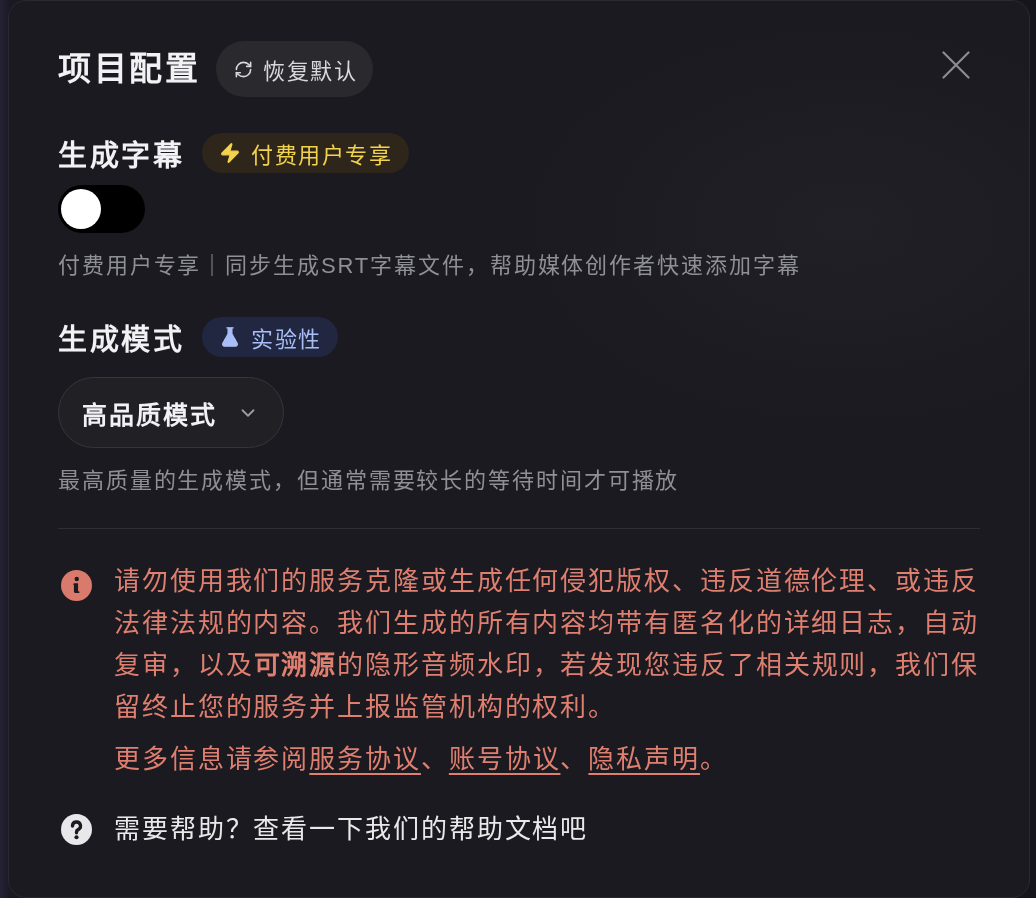 Image resolution: width=1036 pixels, height=898 pixels. Describe the element at coordinates (76, 585) in the screenshot. I see `info-icon` at that location.